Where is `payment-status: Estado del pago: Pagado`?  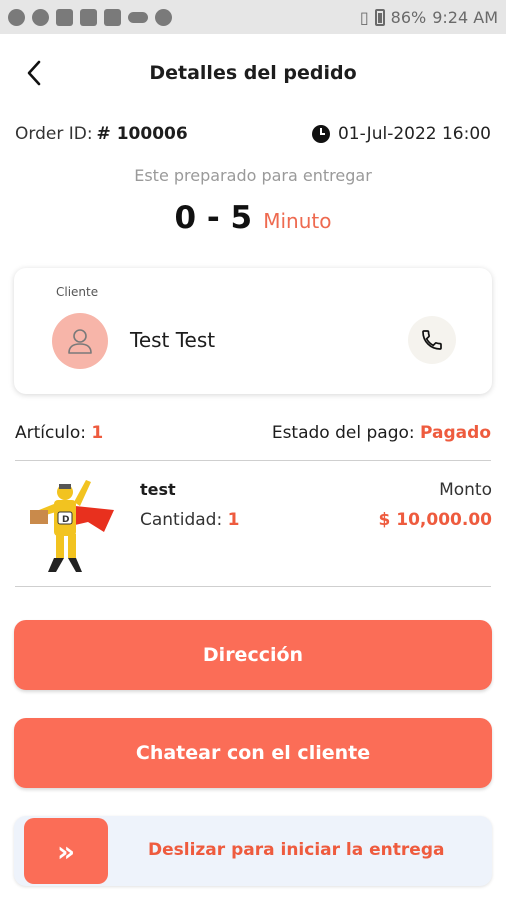 payment-status: Estado del pago: Pagado is located at coordinates (381, 433).